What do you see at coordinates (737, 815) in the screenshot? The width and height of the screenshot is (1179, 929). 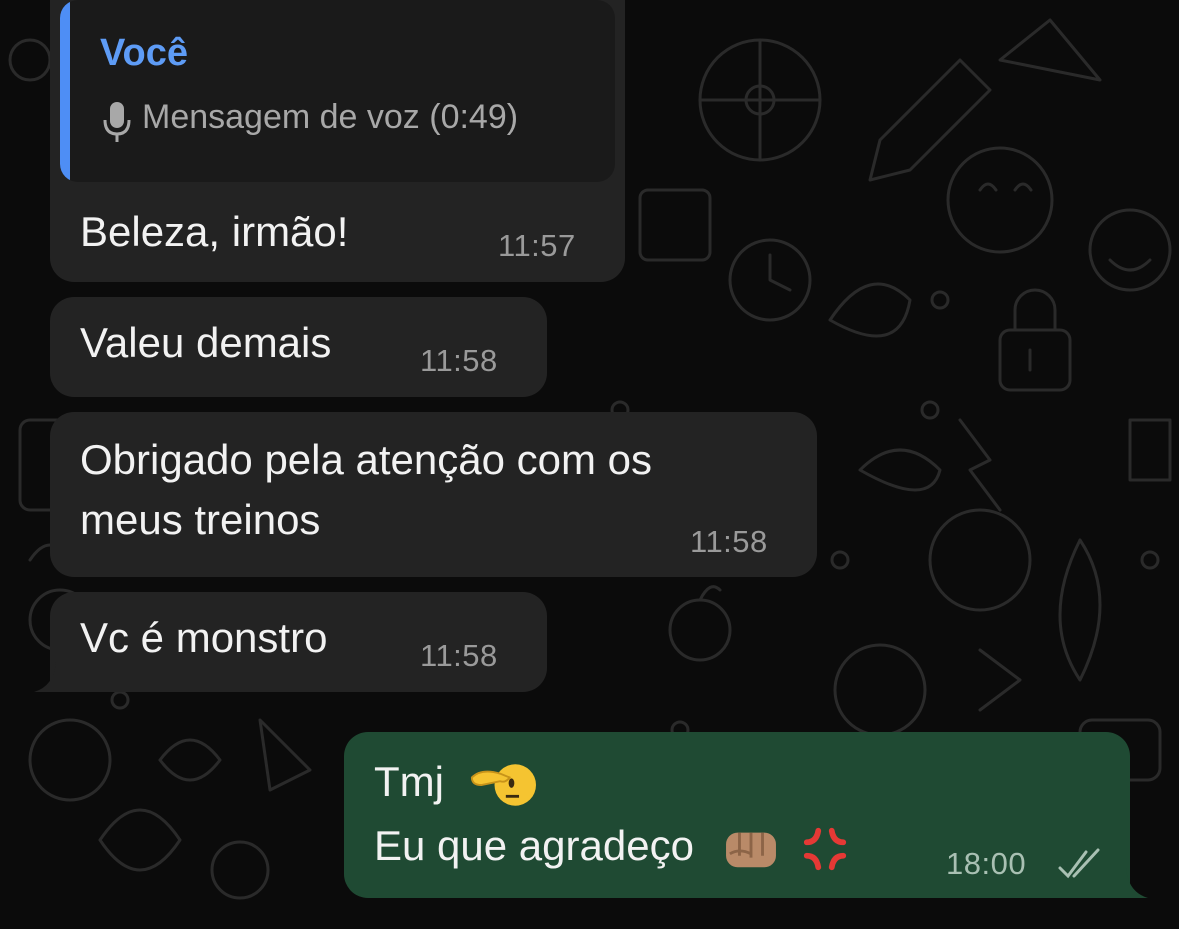 I see `message-bubble-outgoing: Tmj Eu que agradeço 18:00` at bounding box center [737, 815].